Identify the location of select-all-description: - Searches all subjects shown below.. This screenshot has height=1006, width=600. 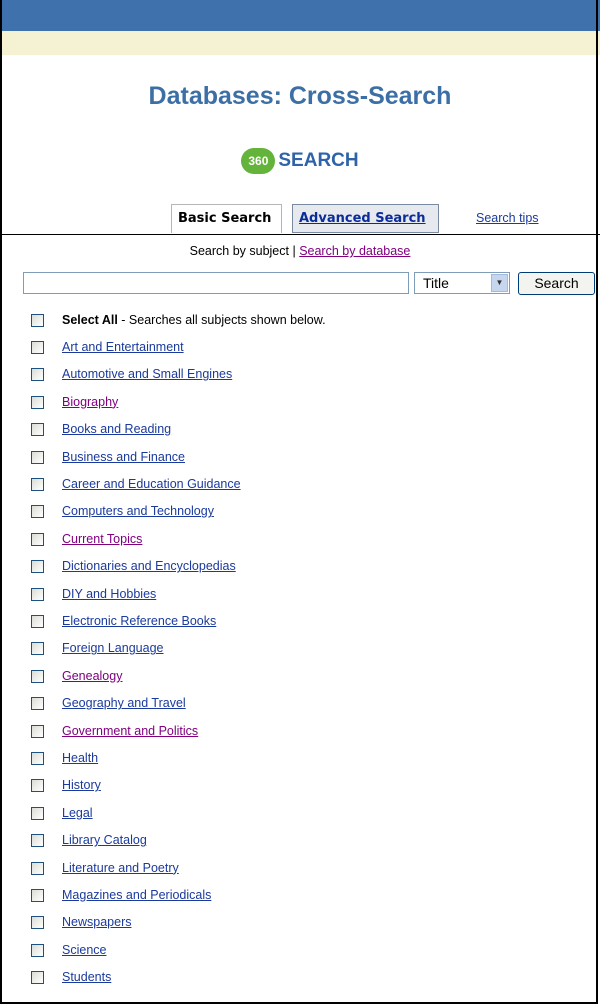
(221, 320).